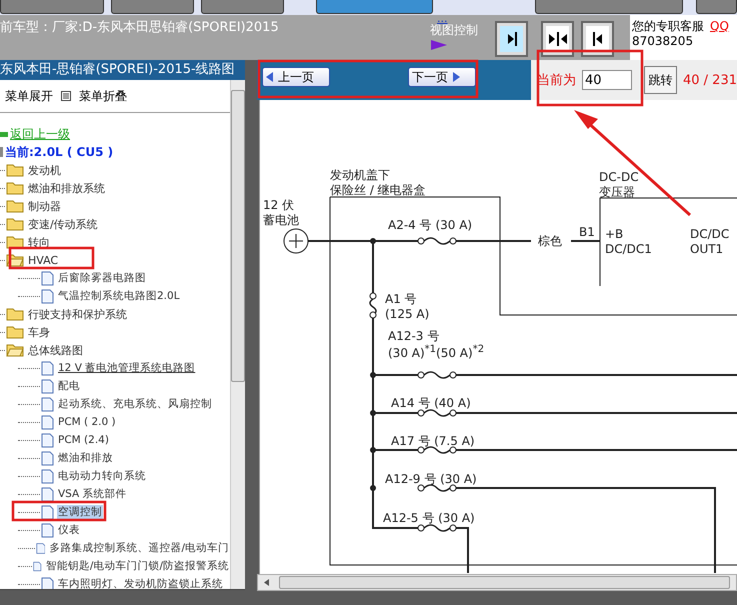 The image size is (737, 605). I want to click on diagram-label: DC/DC1, so click(628, 249).